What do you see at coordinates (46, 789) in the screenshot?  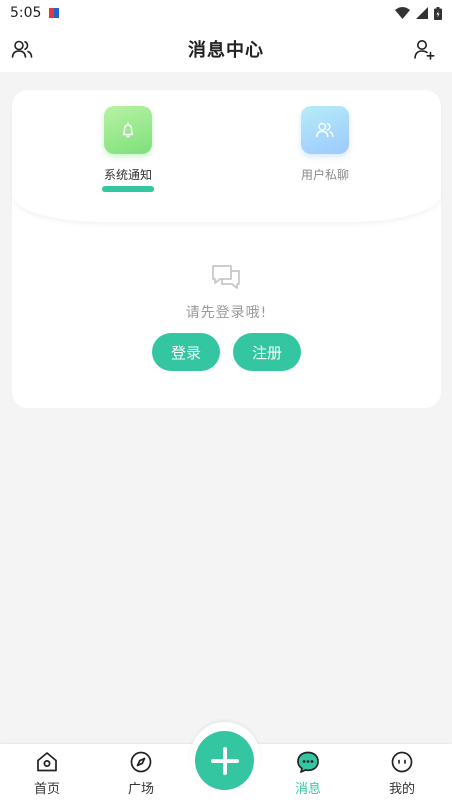 I see `nav-label-home: 首页` at bounding box center [46, 789].